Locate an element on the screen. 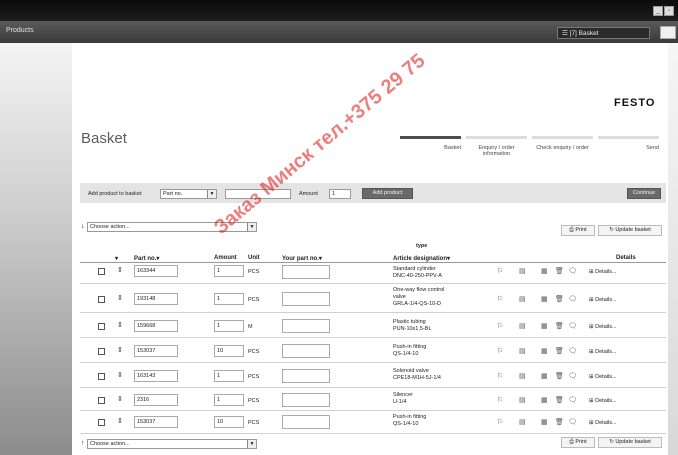  update-basket-button-top: ↻ Update basket is located at coordinates (630, 230).